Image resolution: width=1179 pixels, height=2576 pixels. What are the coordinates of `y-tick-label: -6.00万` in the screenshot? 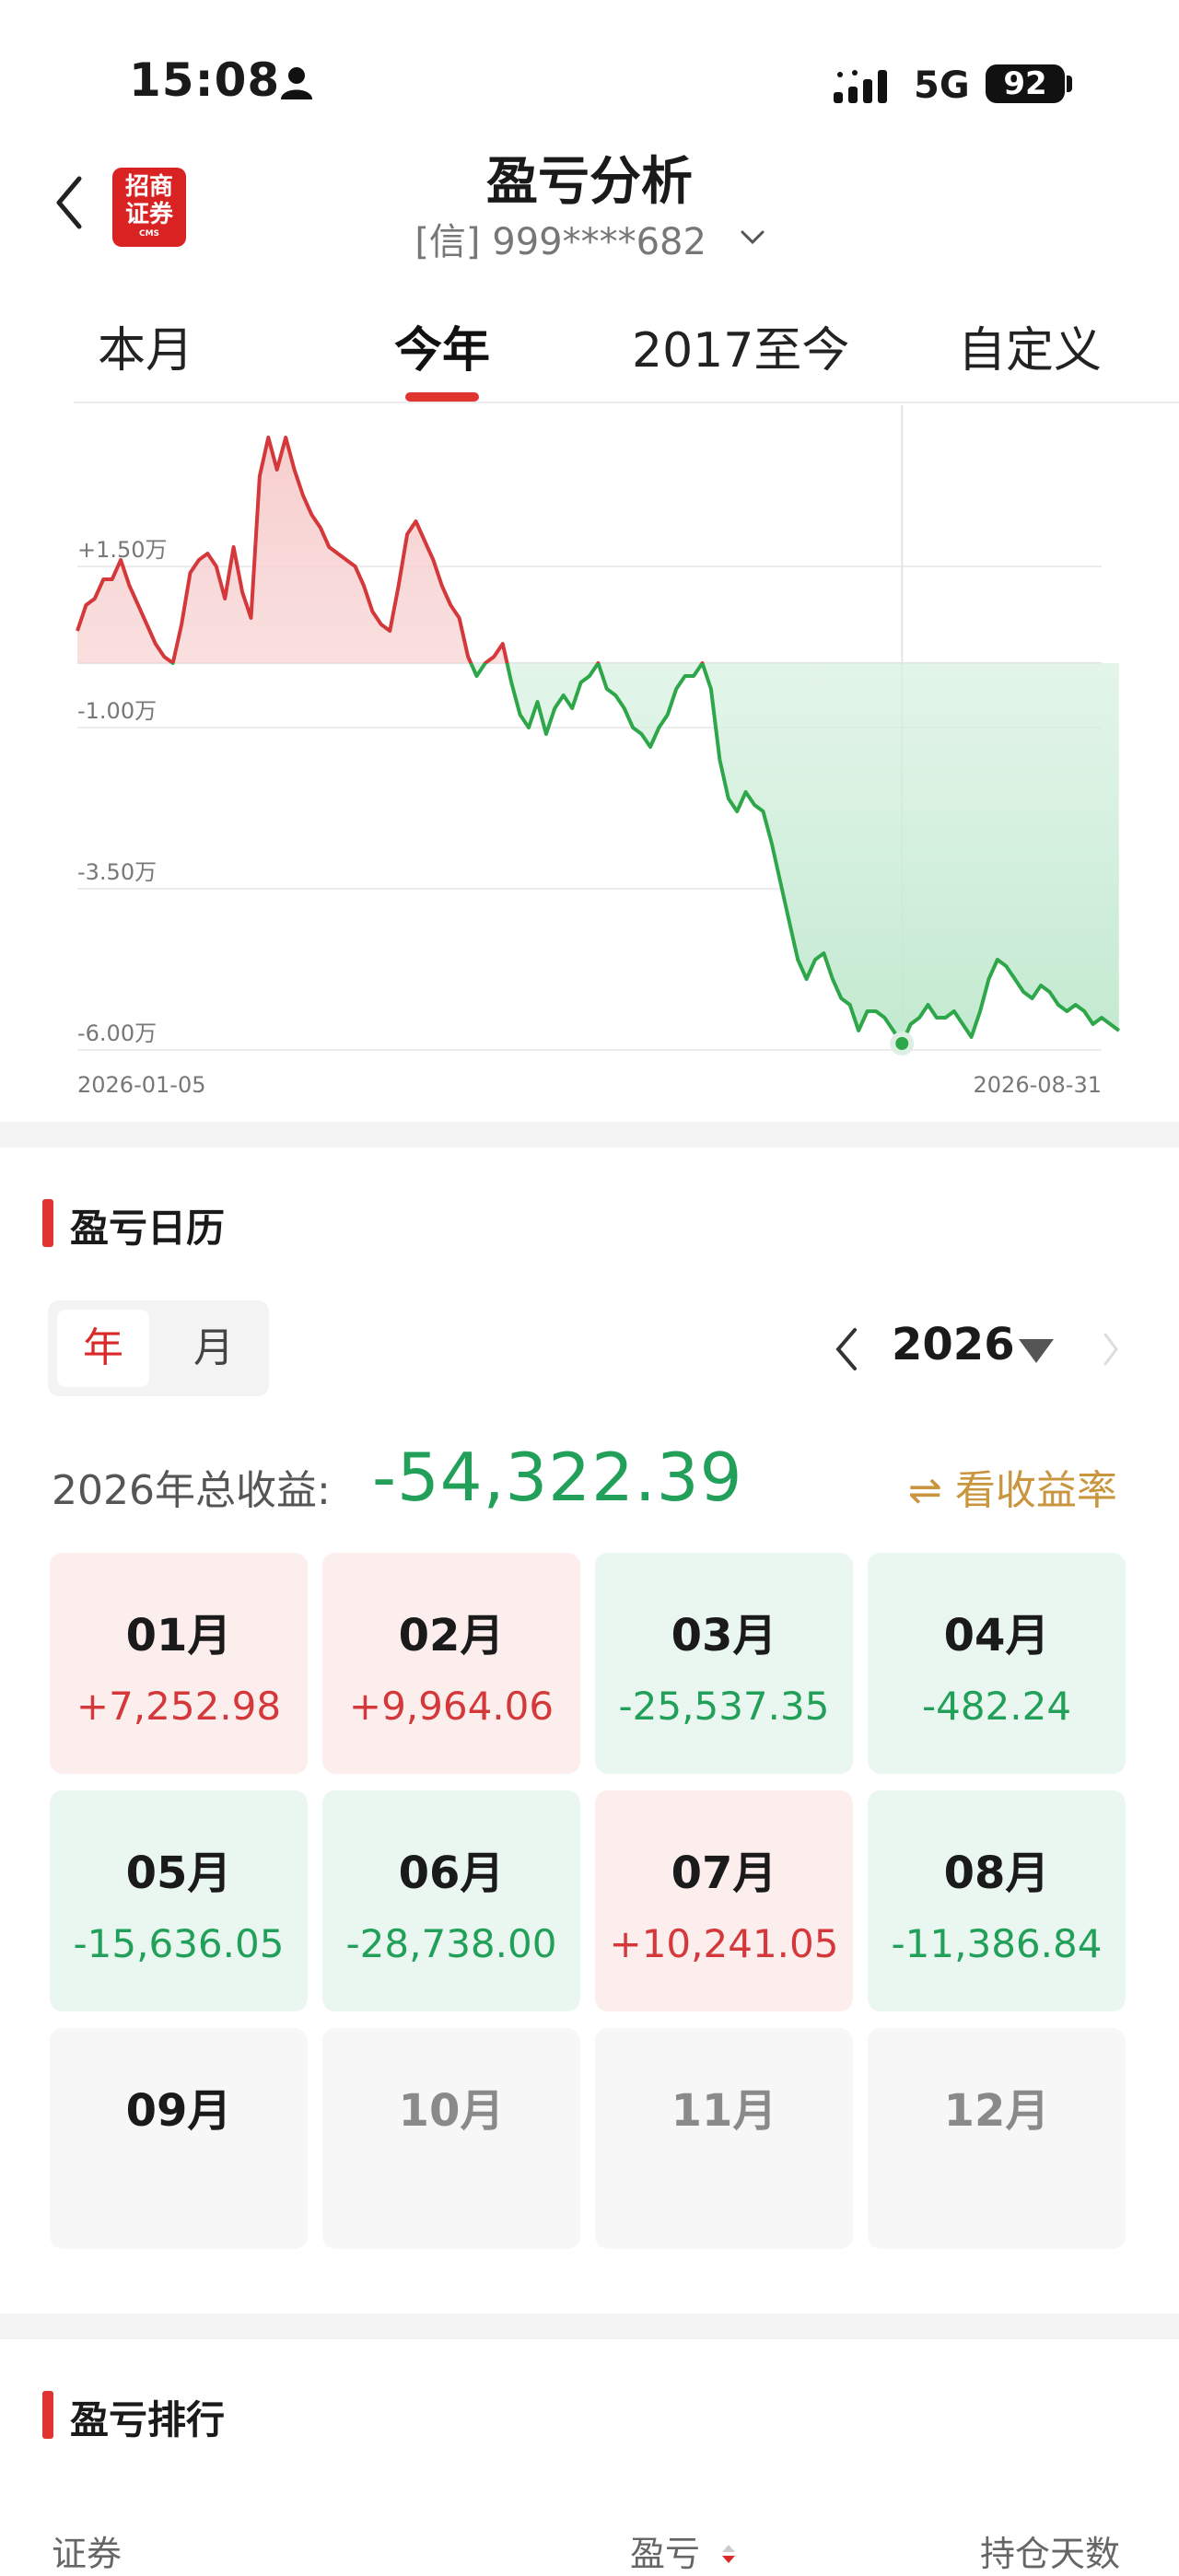 It's located at (117, 1033).